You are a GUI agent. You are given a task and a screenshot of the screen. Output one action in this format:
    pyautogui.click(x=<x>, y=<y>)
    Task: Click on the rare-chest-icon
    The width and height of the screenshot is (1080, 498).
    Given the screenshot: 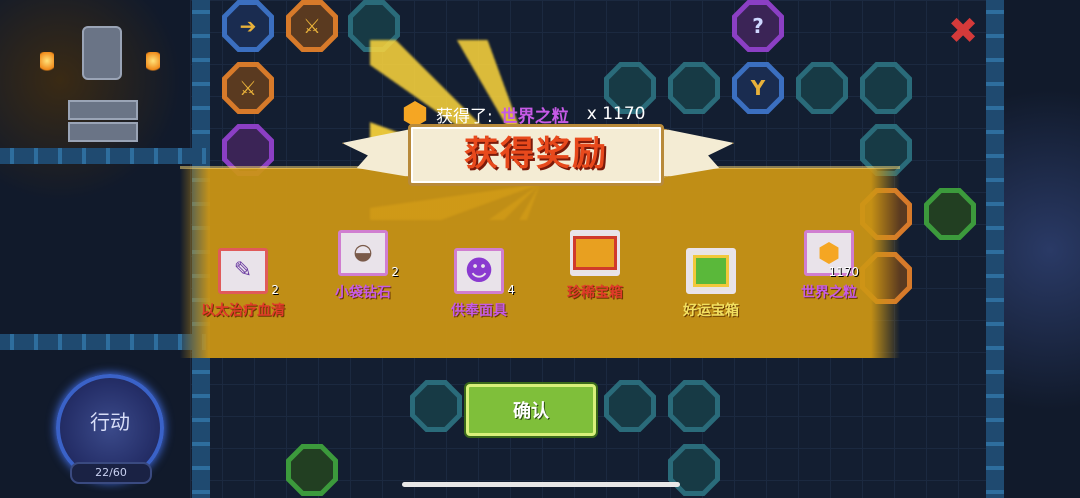 What is the action you would take?
    pyautogui.click(x=595, y=253)
    